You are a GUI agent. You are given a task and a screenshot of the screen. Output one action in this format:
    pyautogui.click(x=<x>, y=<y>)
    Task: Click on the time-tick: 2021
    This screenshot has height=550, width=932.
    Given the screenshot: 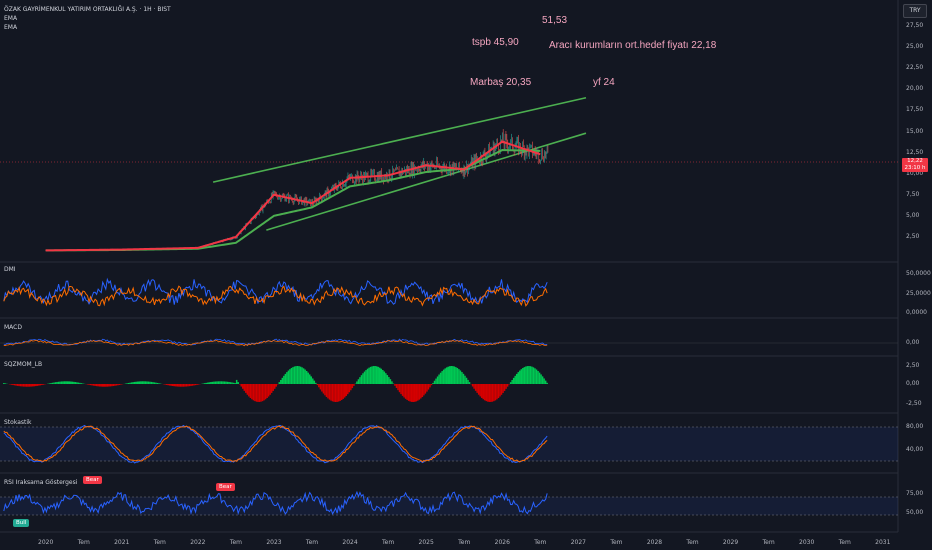 What is the action you would take?
    pyautogui.click(x=122, y=542)
    